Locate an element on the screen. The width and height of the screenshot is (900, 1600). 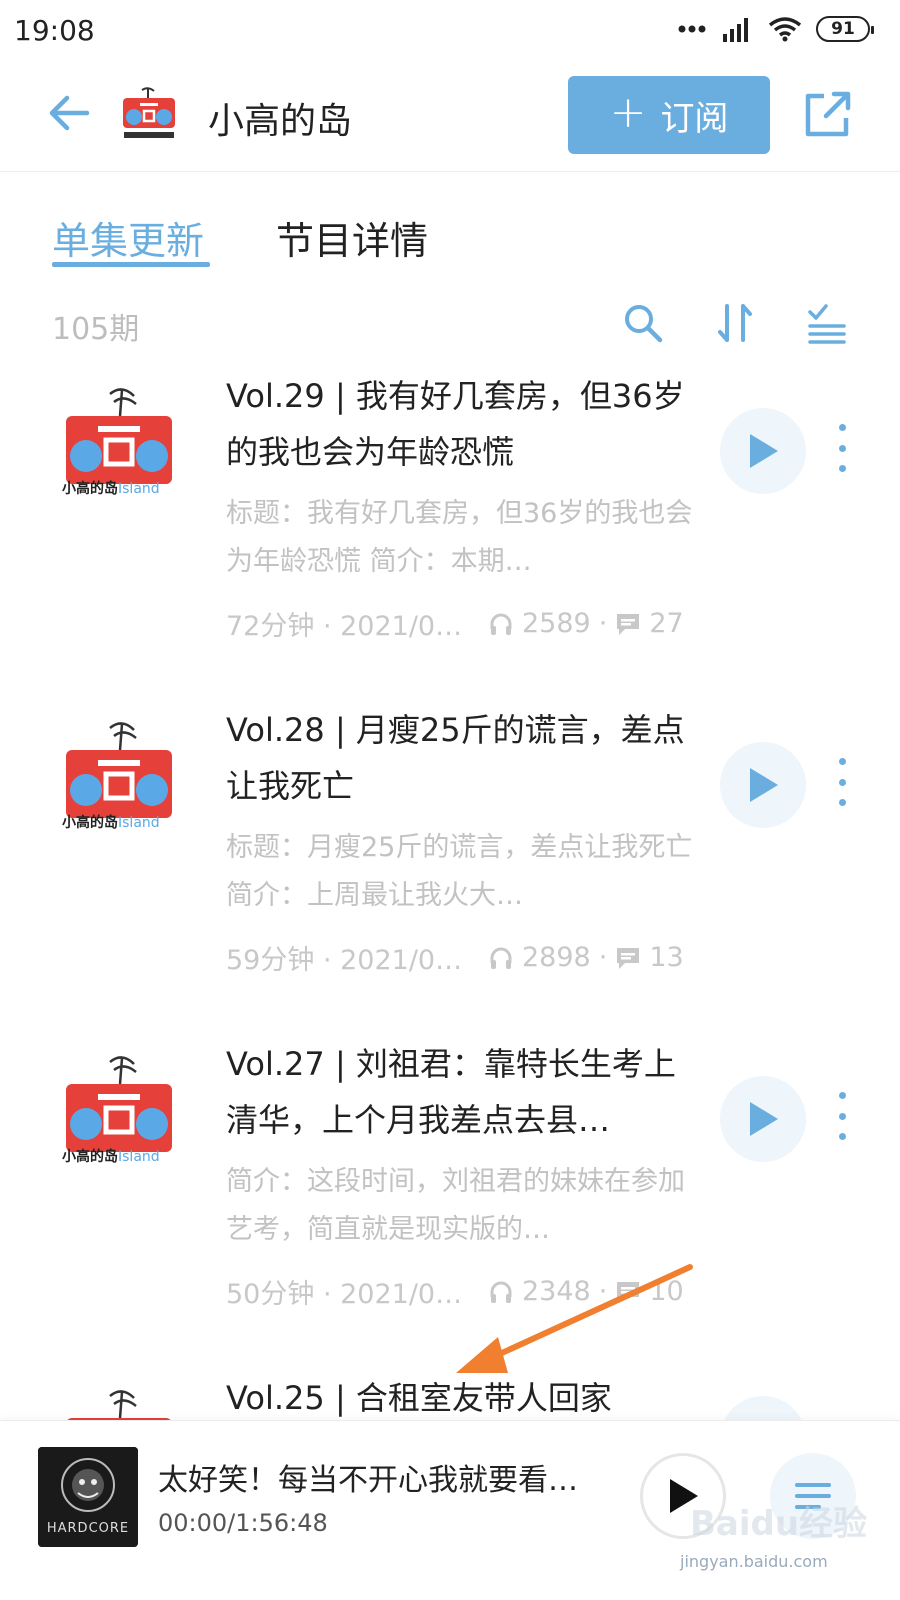
episode-title: Vol.29 | 我有好几套房，但36岁的我也会为年龄恐慌 is located at coordinates (461, 424).